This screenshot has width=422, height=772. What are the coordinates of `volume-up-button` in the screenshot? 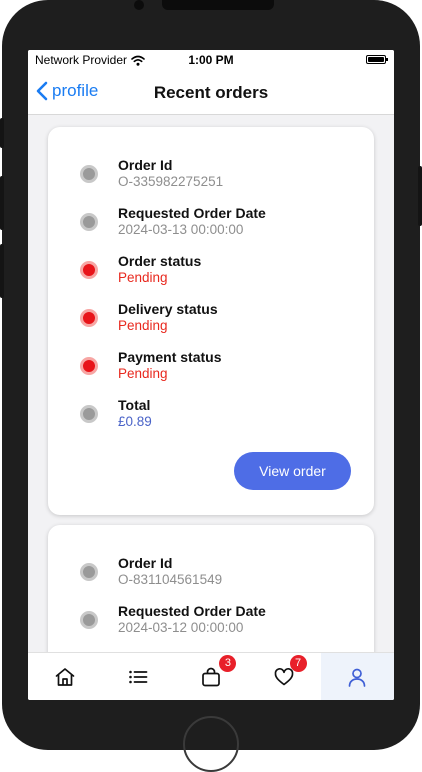 It's located at (2, 203).